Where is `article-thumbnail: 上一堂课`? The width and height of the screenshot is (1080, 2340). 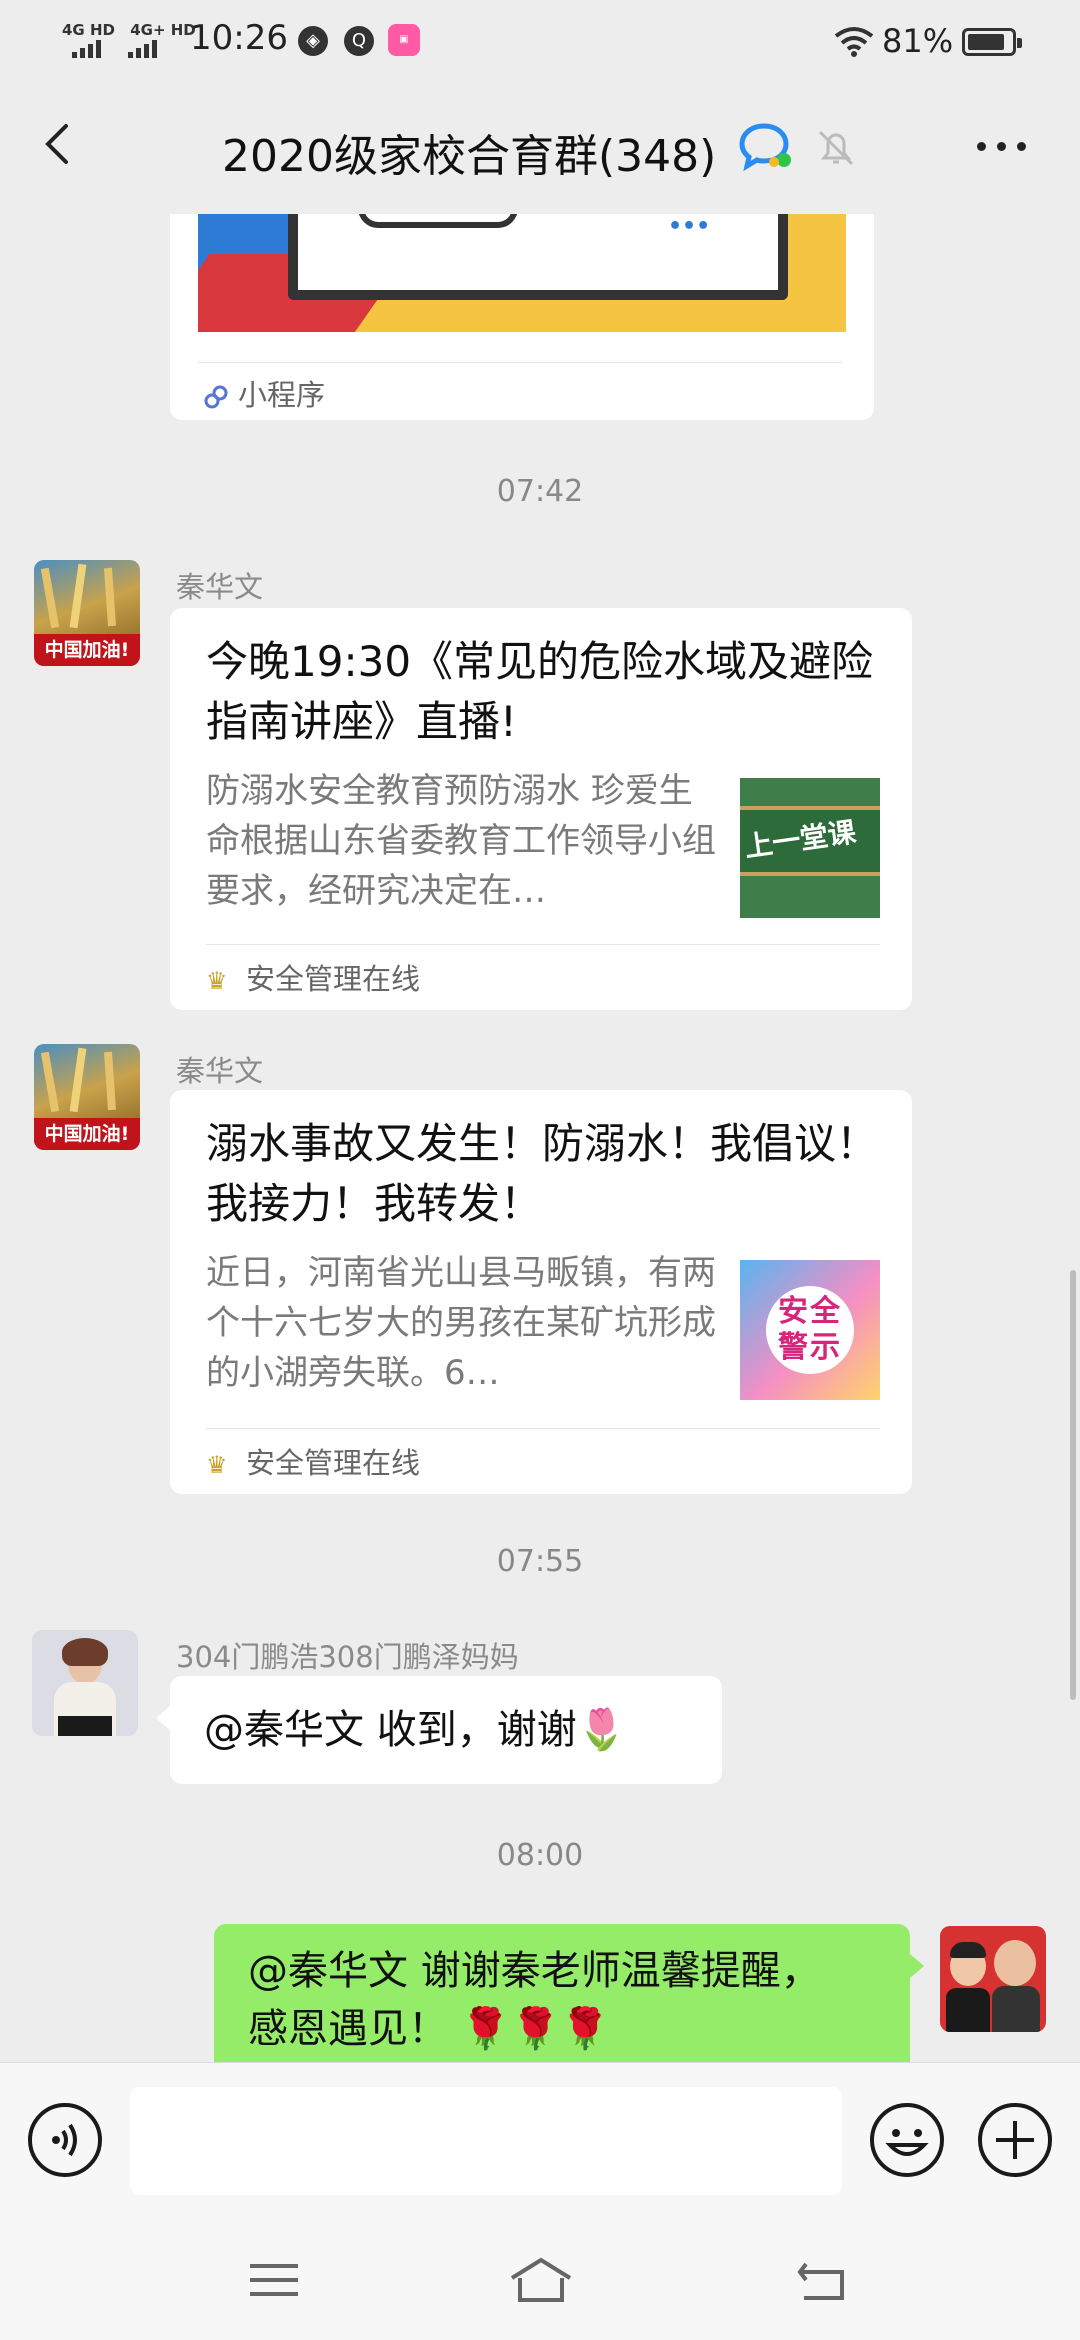
article-thumbnail: 上一堂课 is located at coordinates (810, 848).